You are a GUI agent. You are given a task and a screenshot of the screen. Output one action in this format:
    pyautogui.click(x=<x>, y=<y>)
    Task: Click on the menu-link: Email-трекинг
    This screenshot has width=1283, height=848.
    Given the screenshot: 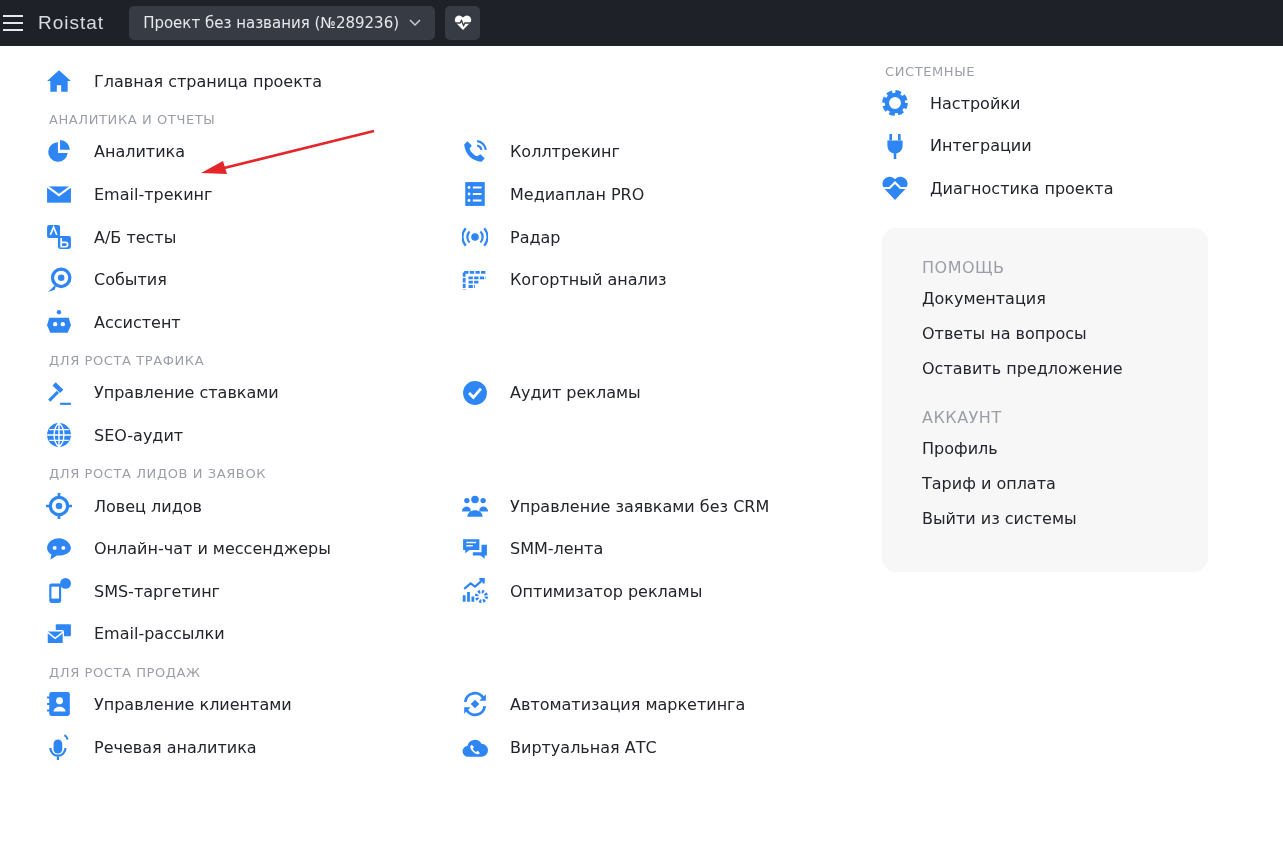 What is the action you would take?
    pyautogui.click(x=254, y=194)
    